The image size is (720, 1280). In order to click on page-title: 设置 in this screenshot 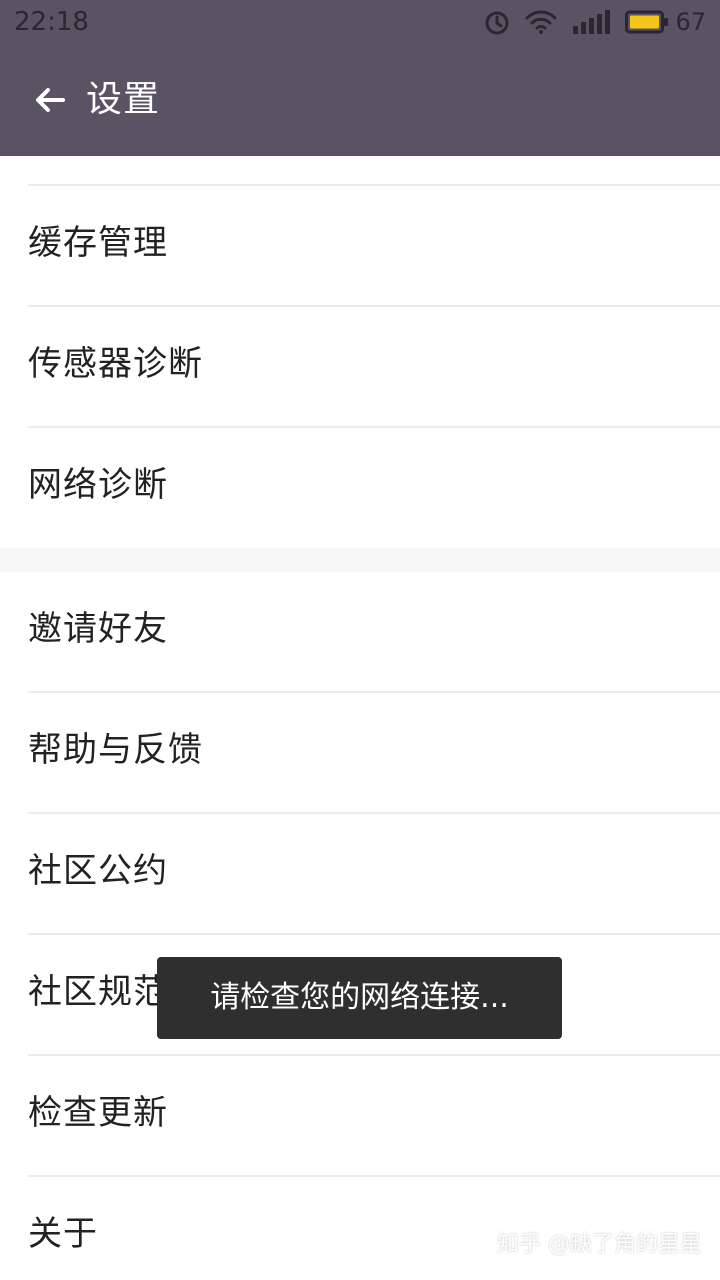, I will do `click(123, 99)`.